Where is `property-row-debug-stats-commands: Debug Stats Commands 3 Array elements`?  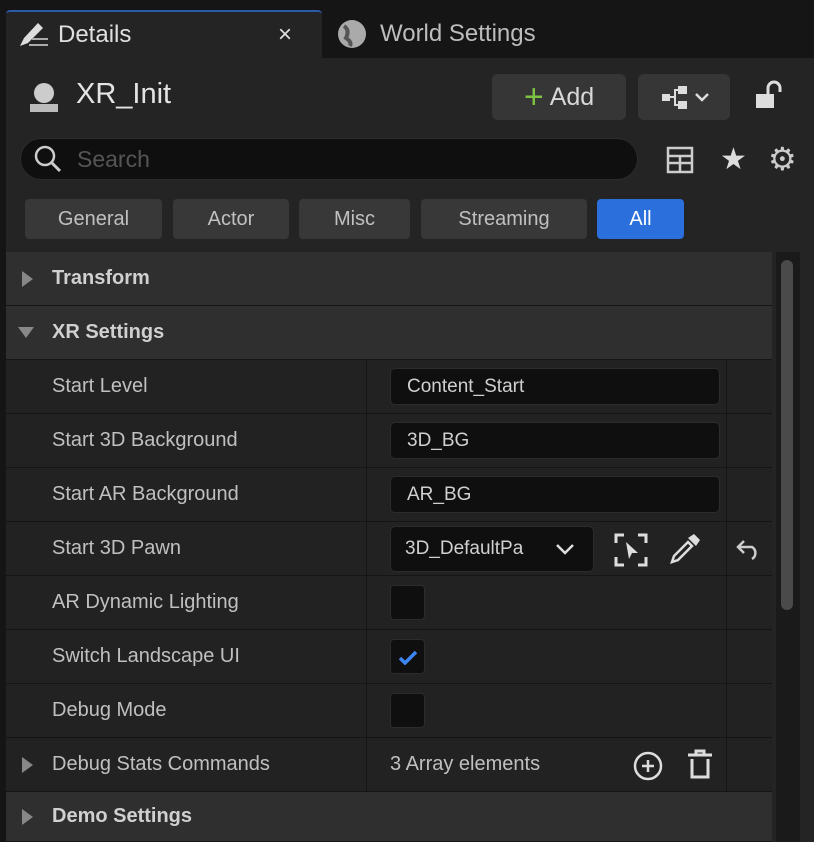 property-row-debug-stats-commands: Debug Stats Commands 3 Array elements is located at coordinates (389, 765).